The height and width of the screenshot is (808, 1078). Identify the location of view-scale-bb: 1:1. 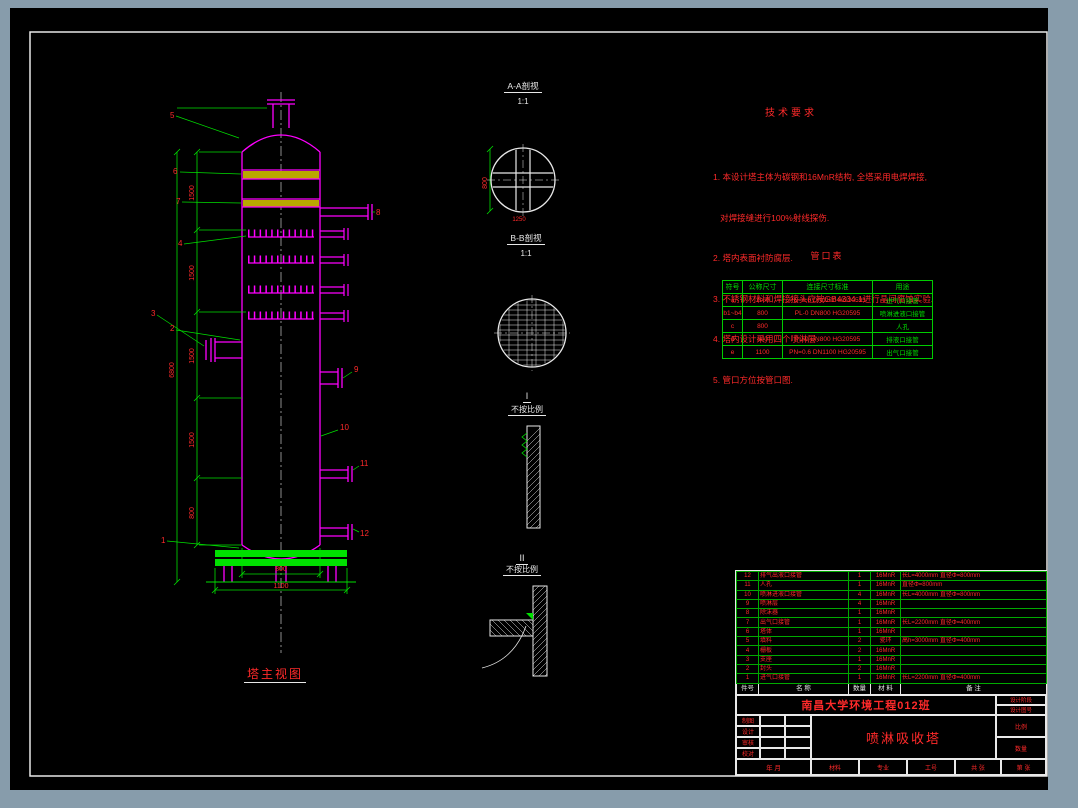
(526, 253).